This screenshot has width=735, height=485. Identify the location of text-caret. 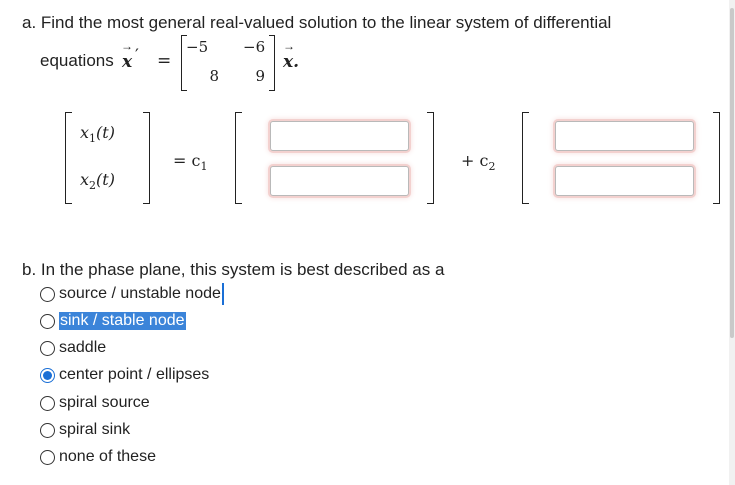
(222, 294).